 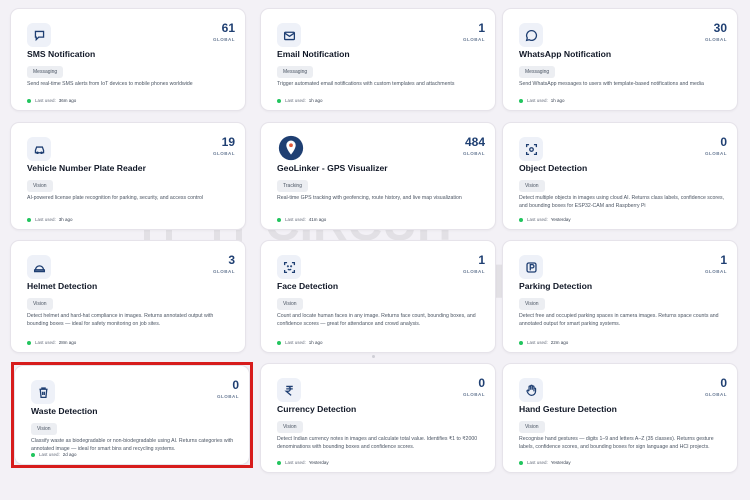 I want to click on last-used: Last used: 36m ago, so click(x=51, y=100).